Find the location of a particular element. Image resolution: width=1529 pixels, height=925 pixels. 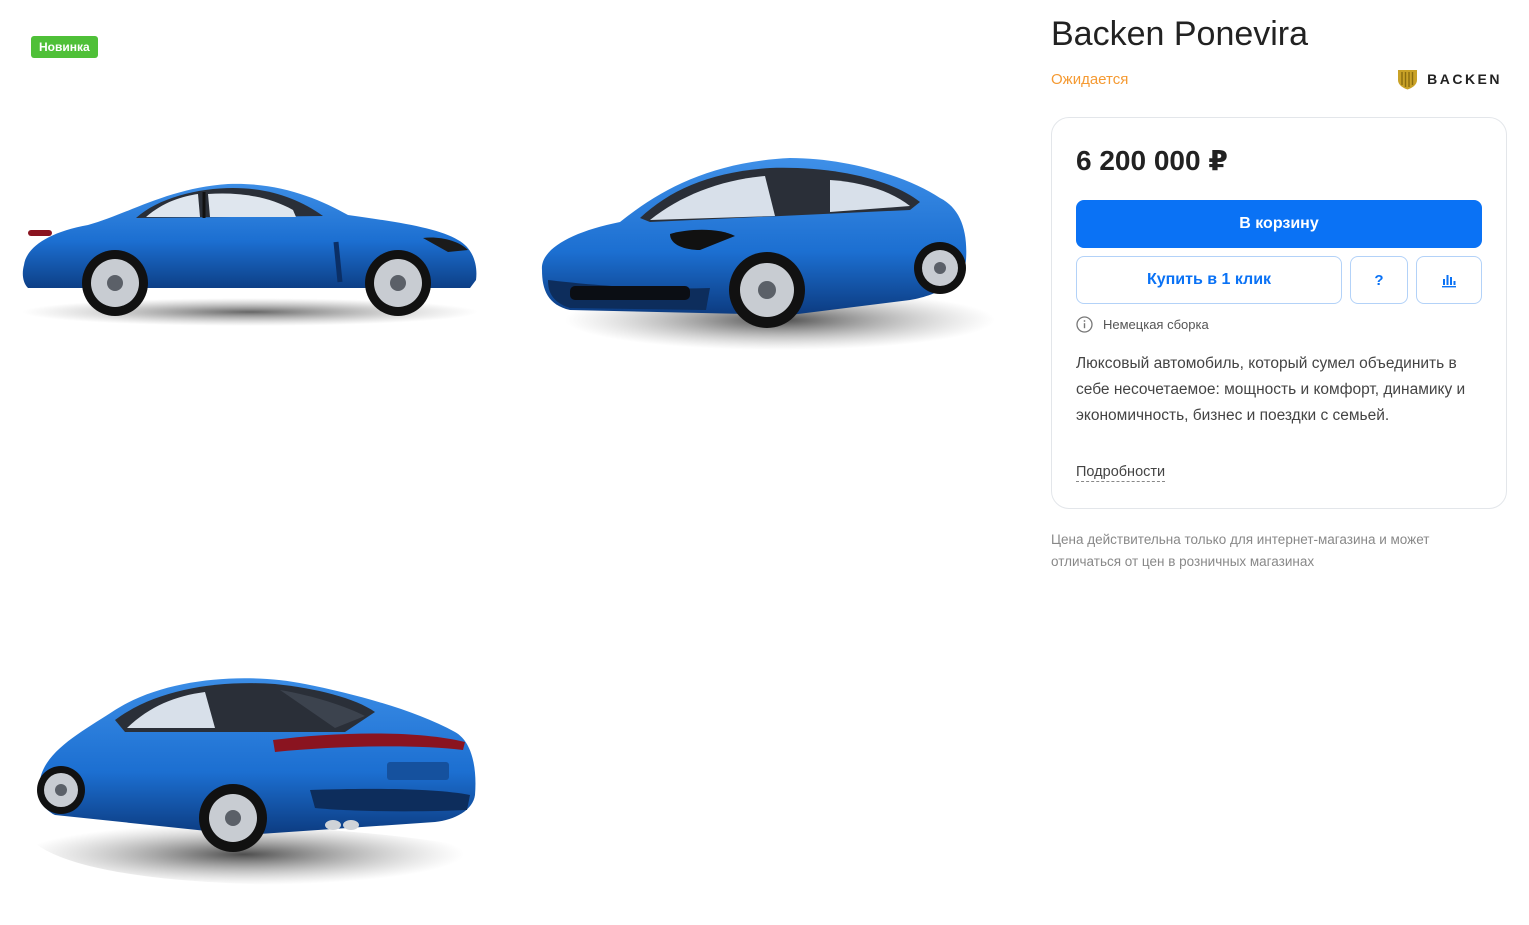

details-link: Подробности is located at coordinates (1121, 472).